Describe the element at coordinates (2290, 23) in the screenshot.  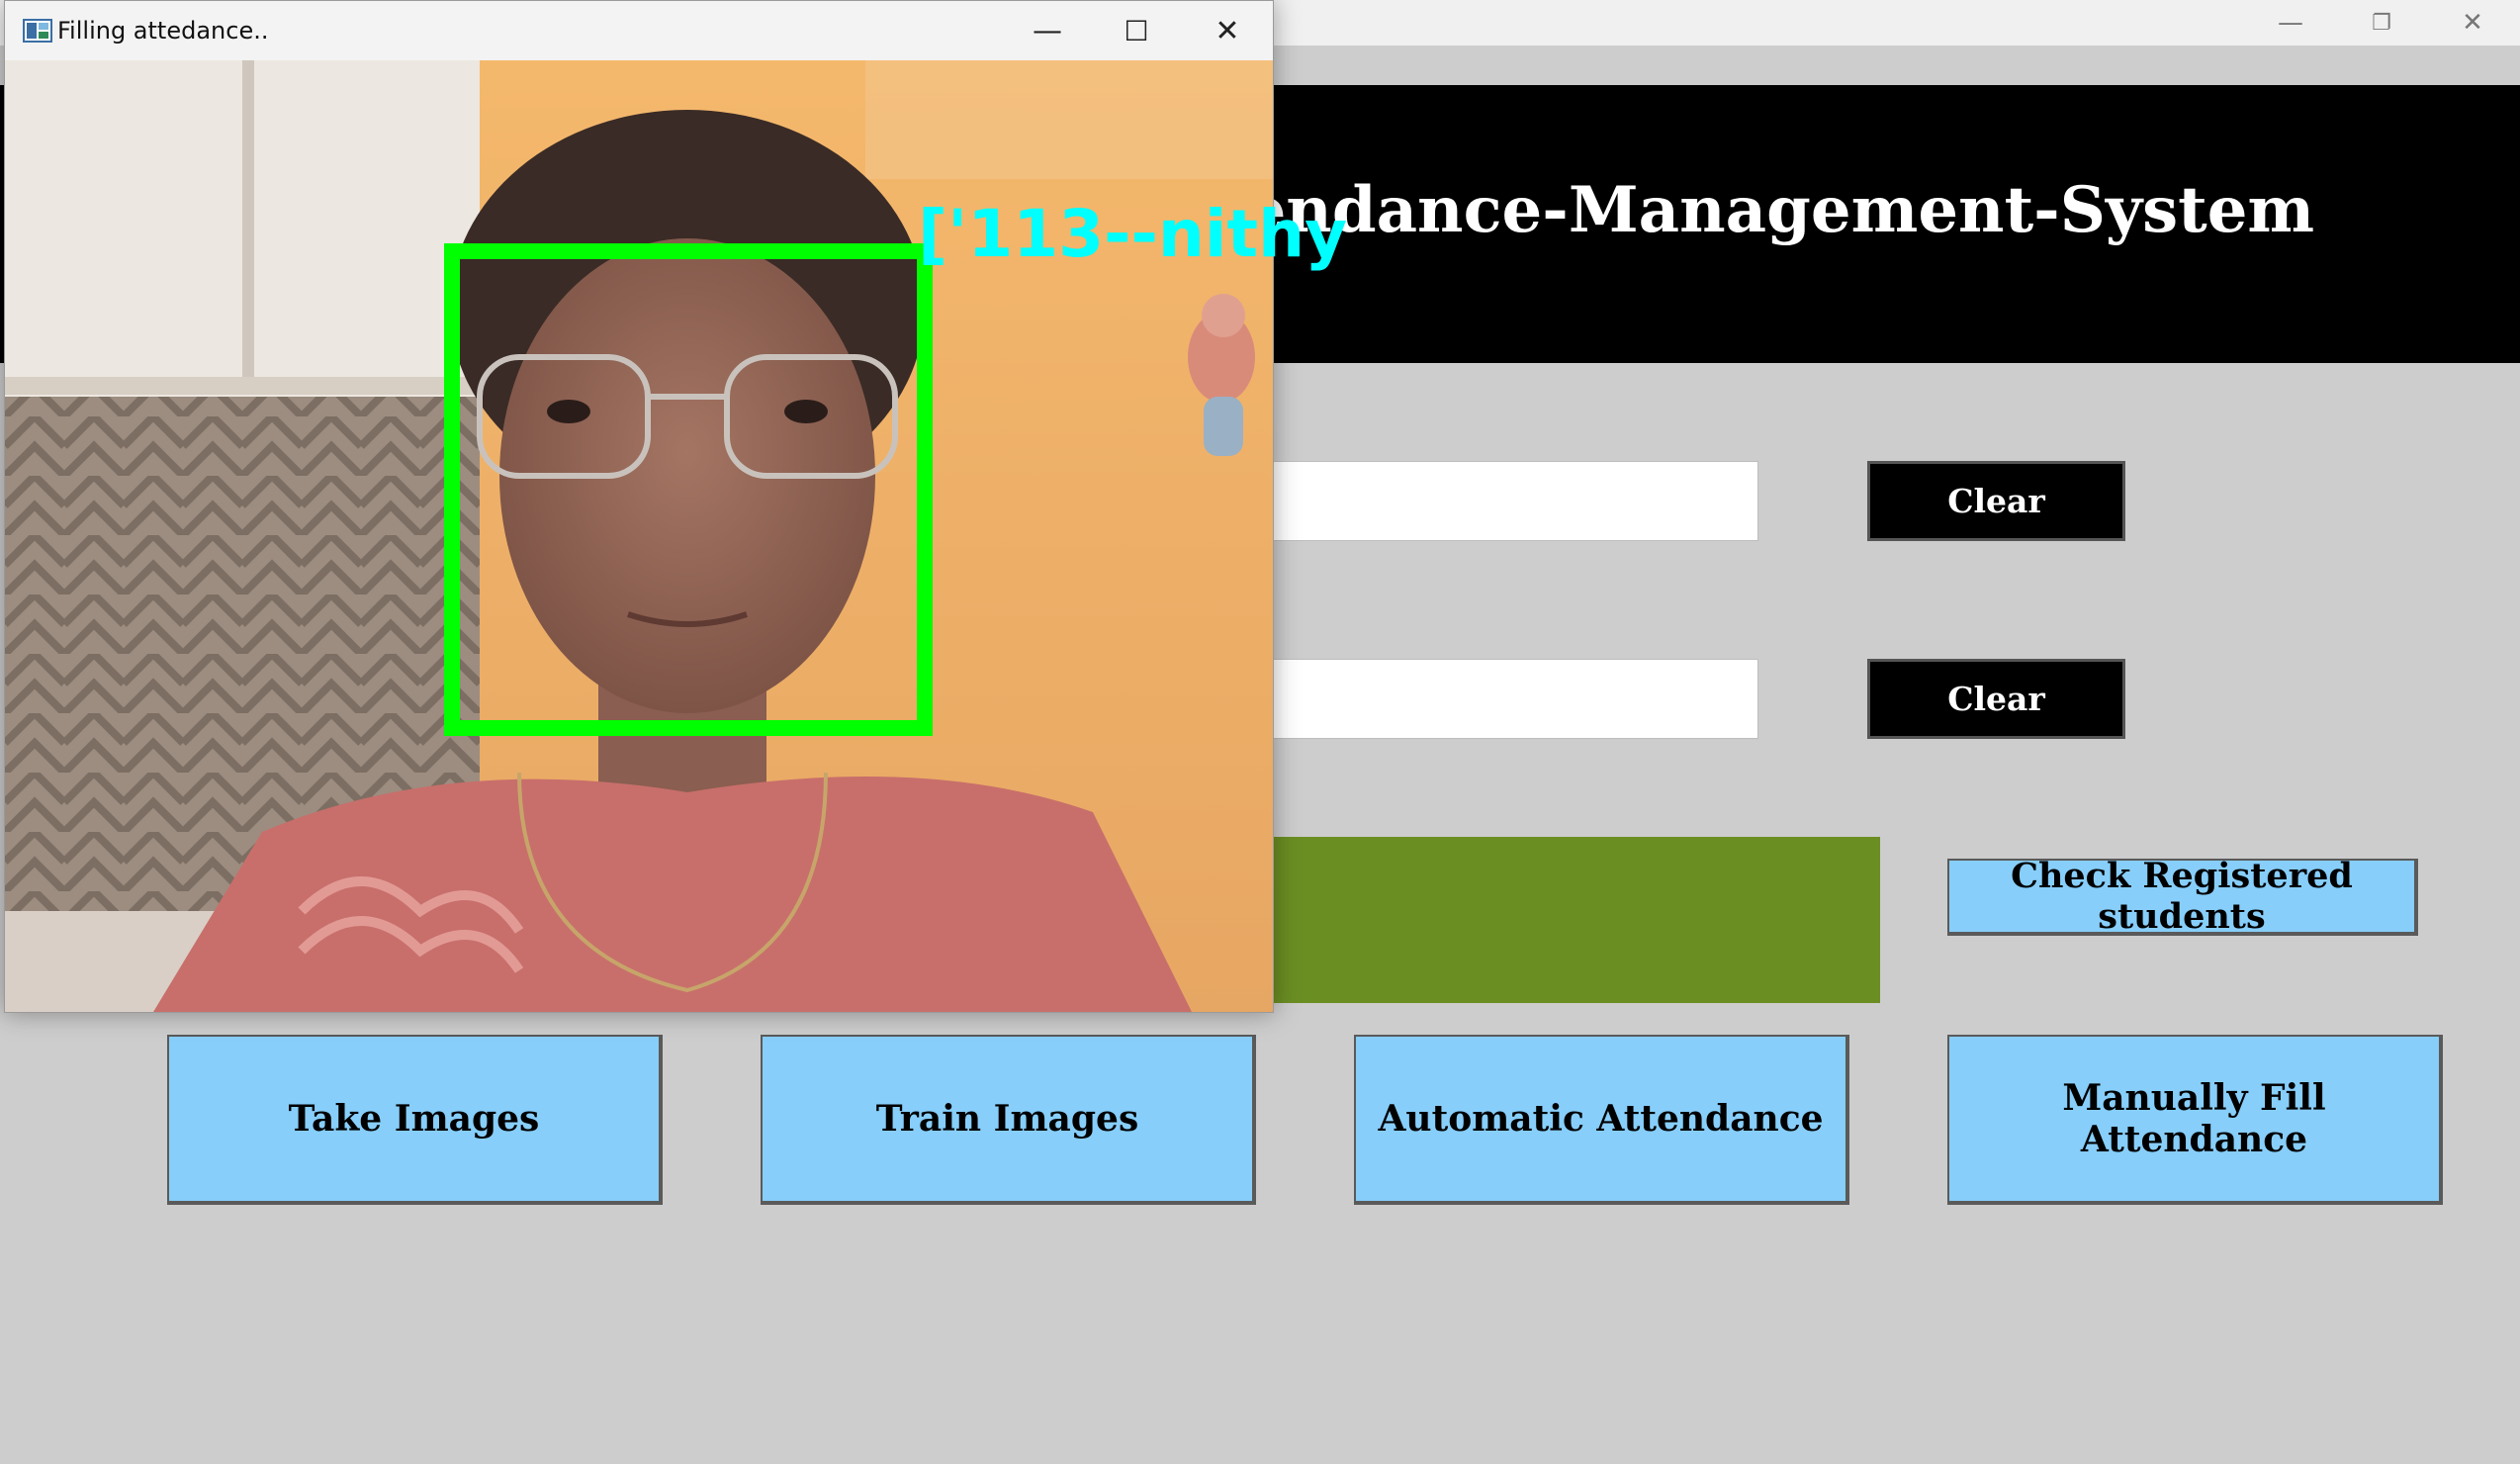
I see `minimize-button: —` at that location.